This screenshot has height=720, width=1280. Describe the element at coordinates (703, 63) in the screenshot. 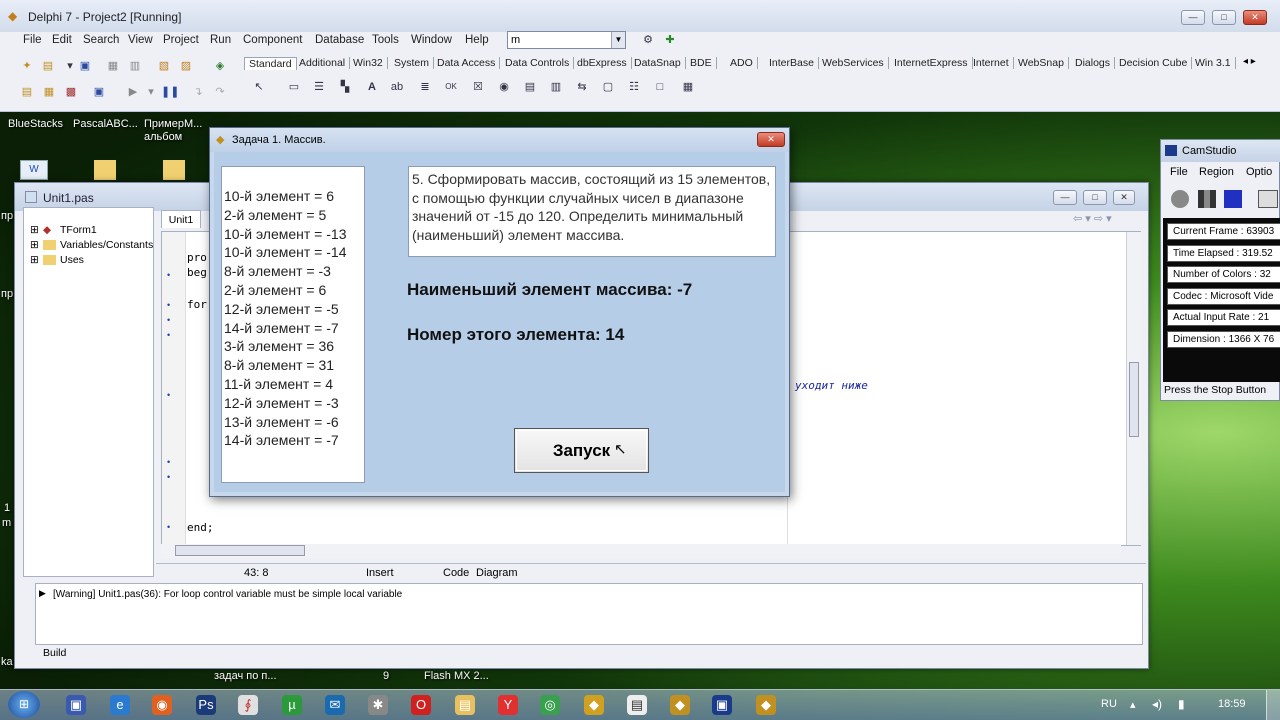

I see `palette-tab-bde: BDE` at that location.